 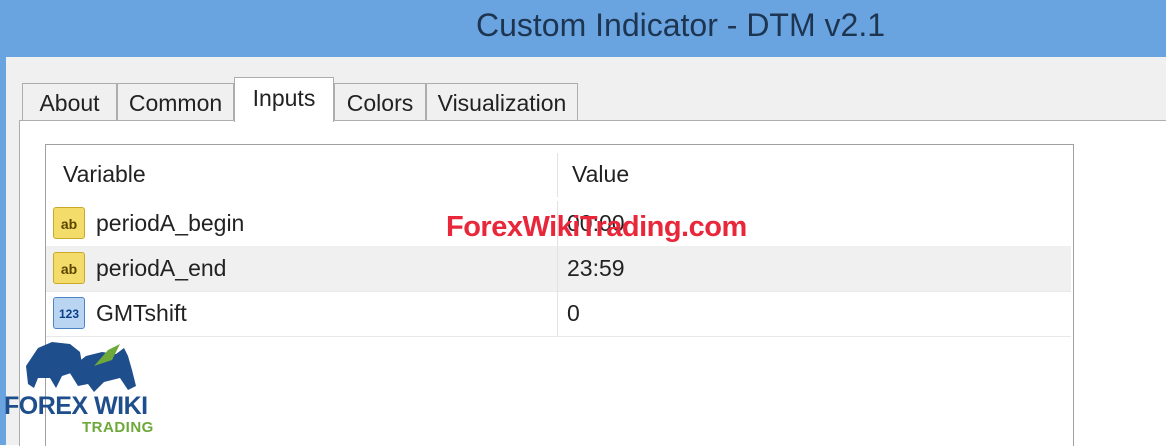 What do you see at coordinates (69, 313) in the screenshot?
I see `integer-type-icon: 123` at bounding box center [69, 313].